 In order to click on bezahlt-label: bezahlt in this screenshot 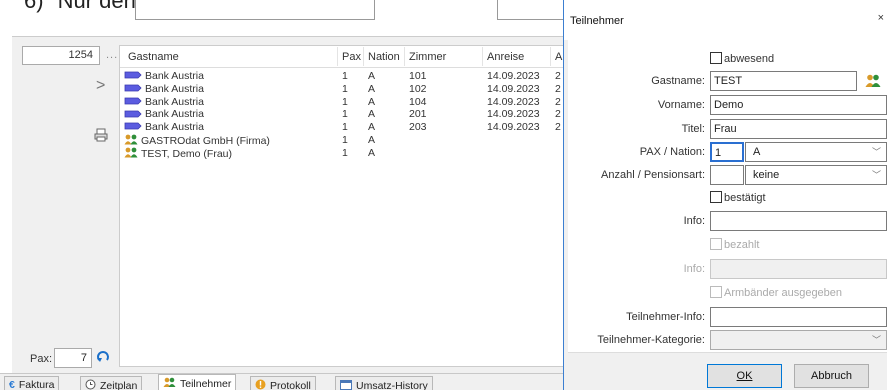, I will do `click(742, 245)`.